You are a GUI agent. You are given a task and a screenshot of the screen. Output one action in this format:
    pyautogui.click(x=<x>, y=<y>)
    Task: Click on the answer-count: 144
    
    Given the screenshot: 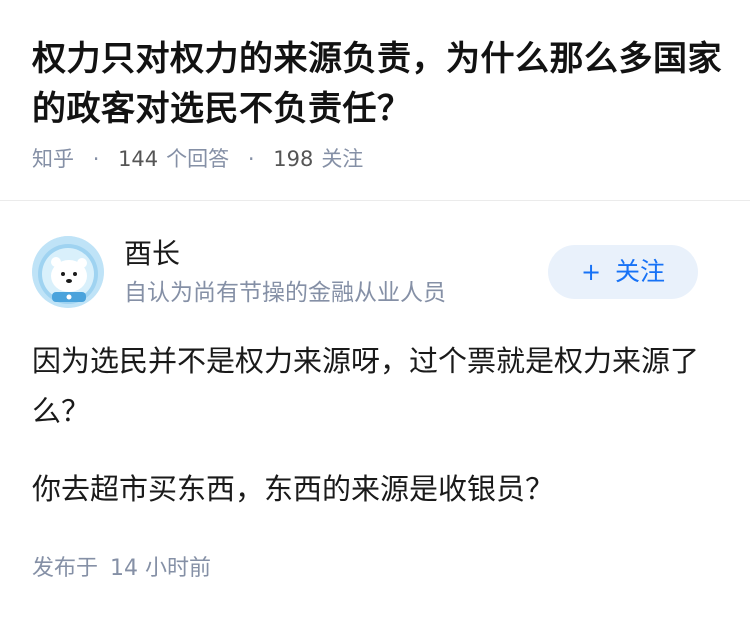 What is the action you would take?
    pyautogui.click(x=138, y=159)
    